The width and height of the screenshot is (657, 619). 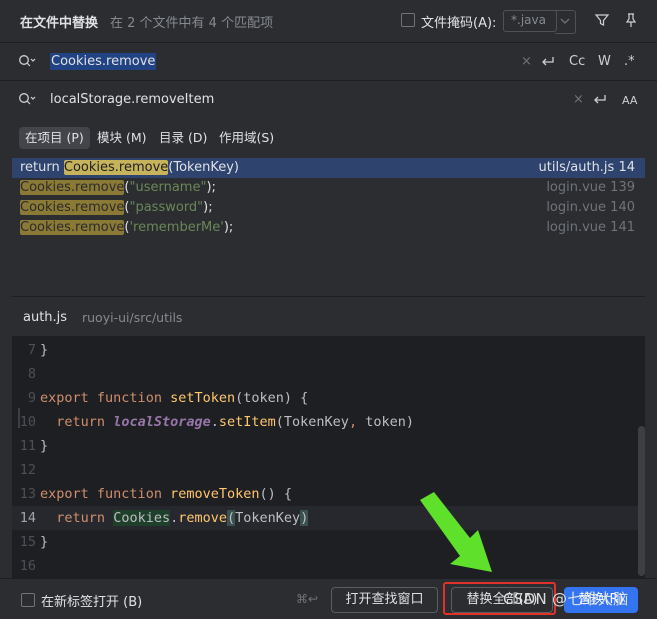 I want to click on replace-row: localStorage.removeItem × AA, so click(x=328, y=99).